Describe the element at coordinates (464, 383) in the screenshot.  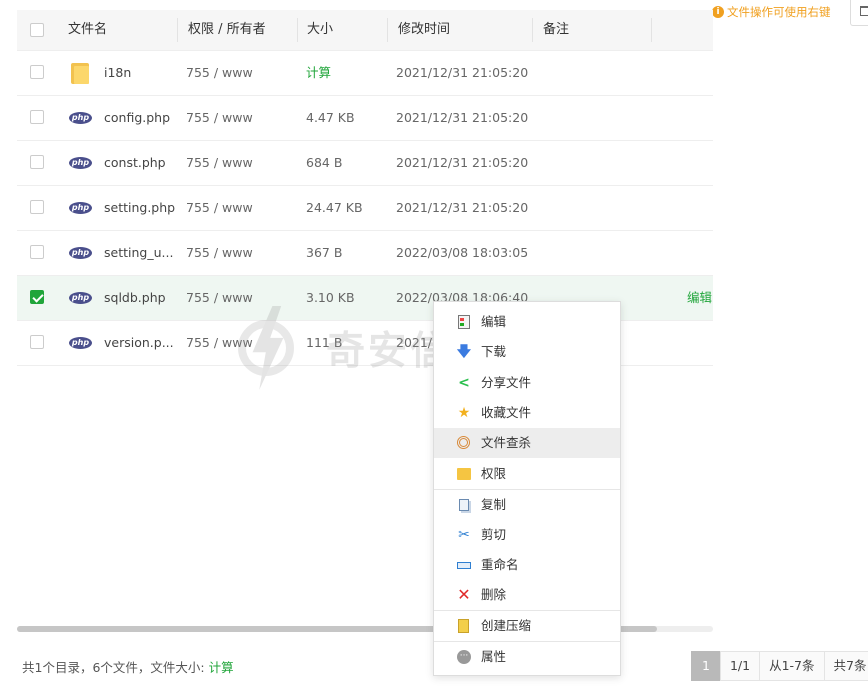
I see `share-icon: <` at that location.